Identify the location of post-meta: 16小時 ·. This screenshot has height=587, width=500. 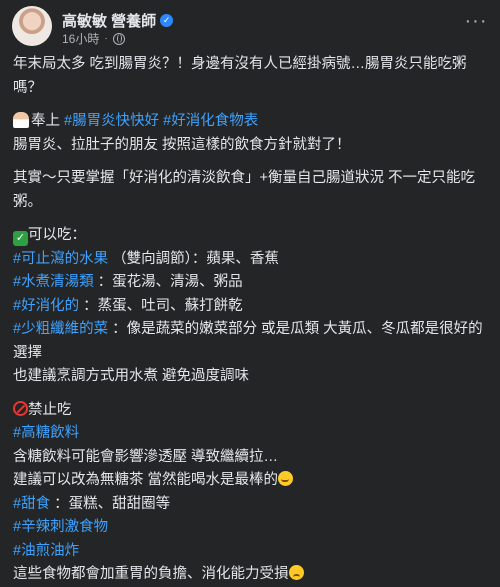
(93, 38).